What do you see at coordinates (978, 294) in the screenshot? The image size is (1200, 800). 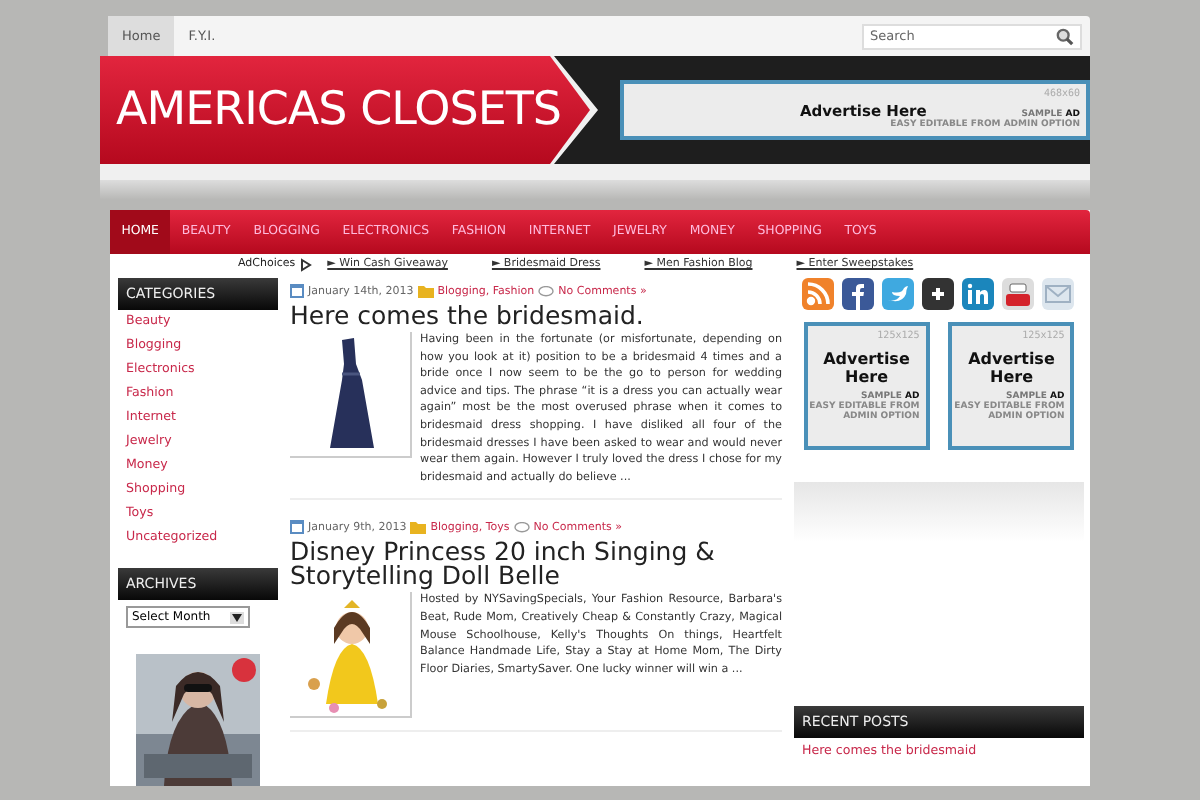 I see `linkedin-icon` at bounding box center [978, 294].